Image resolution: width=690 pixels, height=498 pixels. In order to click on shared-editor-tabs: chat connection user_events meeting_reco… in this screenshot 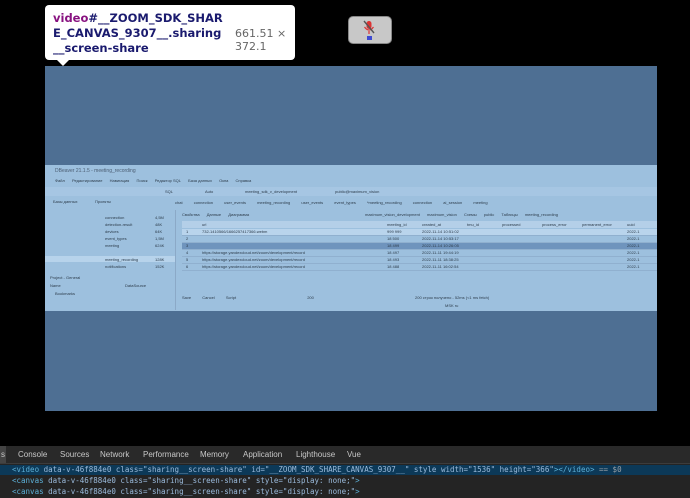, I will do `click(336, 202)`.